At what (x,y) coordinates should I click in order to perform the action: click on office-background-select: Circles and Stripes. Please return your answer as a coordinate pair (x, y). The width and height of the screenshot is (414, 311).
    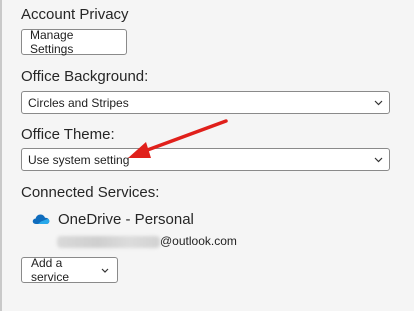
    Looking at the image, I should click on (205, 102).